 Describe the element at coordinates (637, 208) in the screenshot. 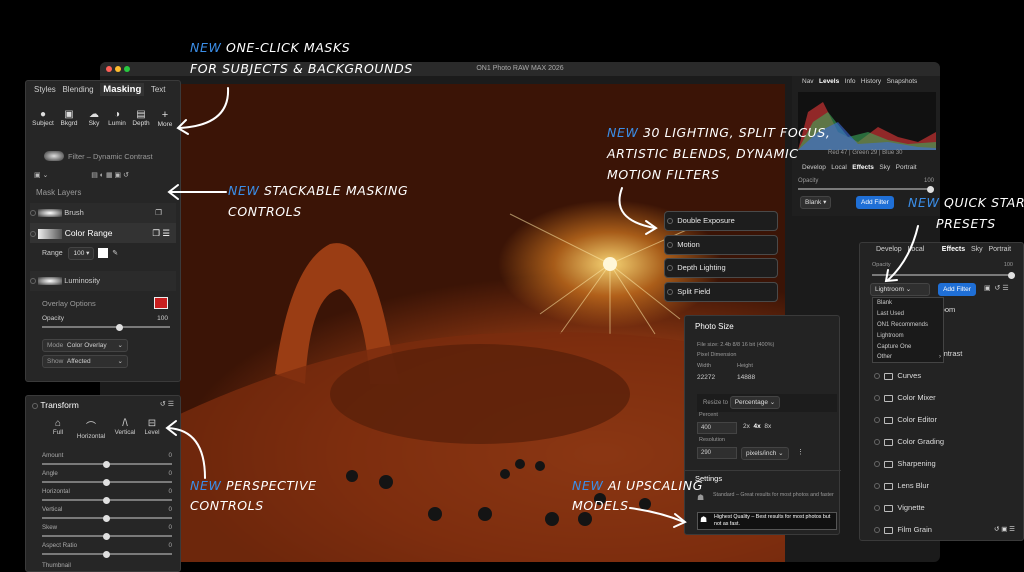

I see `arrow-lighting` at that location.